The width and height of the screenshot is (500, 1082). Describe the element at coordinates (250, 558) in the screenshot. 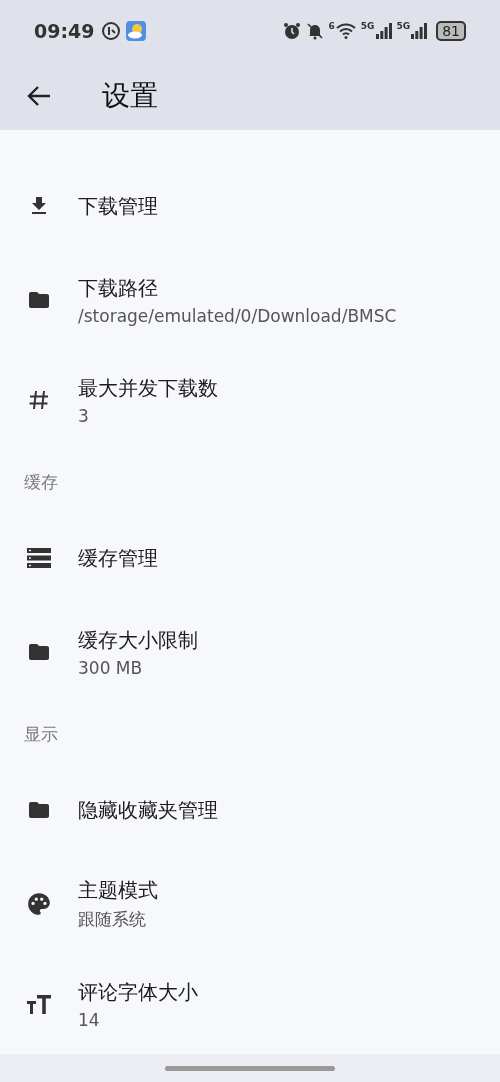

I see `settings-item: 缓存管理` at that location.